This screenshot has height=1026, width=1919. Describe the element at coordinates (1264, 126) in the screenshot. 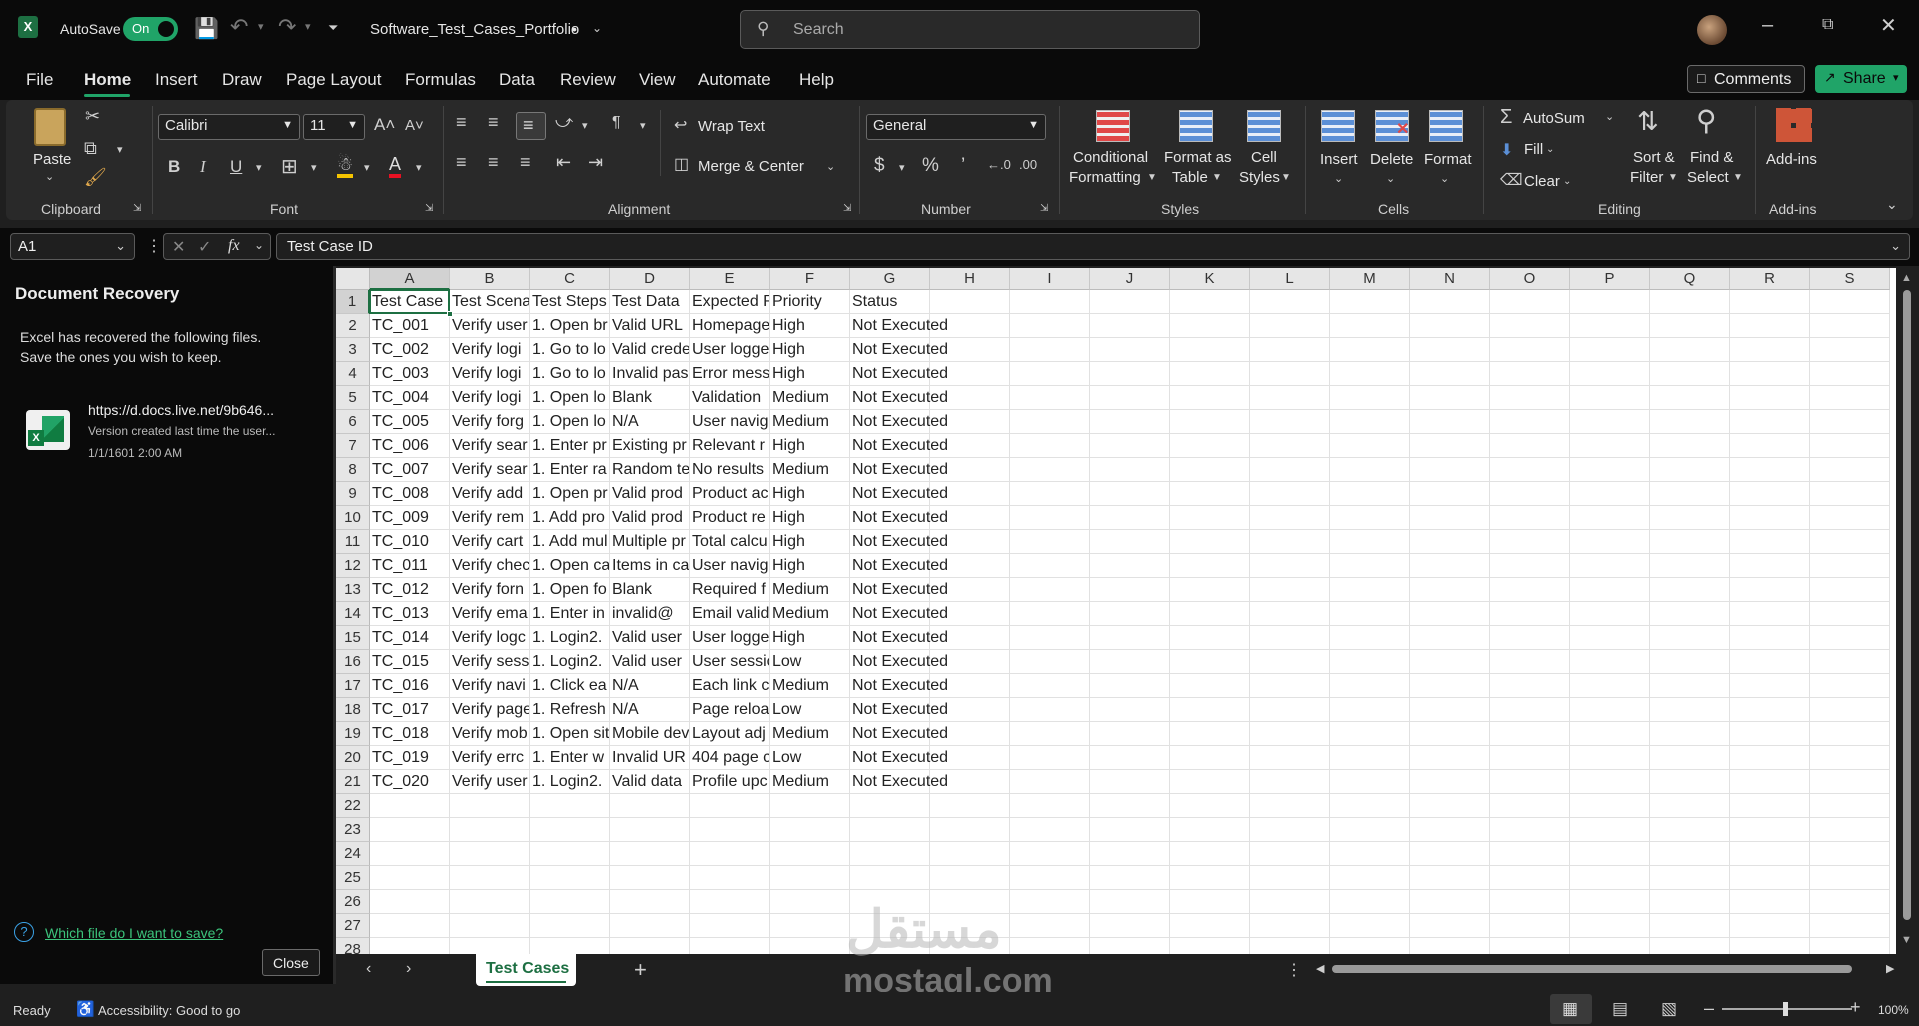

I see `cell-styles-icon` at that location.